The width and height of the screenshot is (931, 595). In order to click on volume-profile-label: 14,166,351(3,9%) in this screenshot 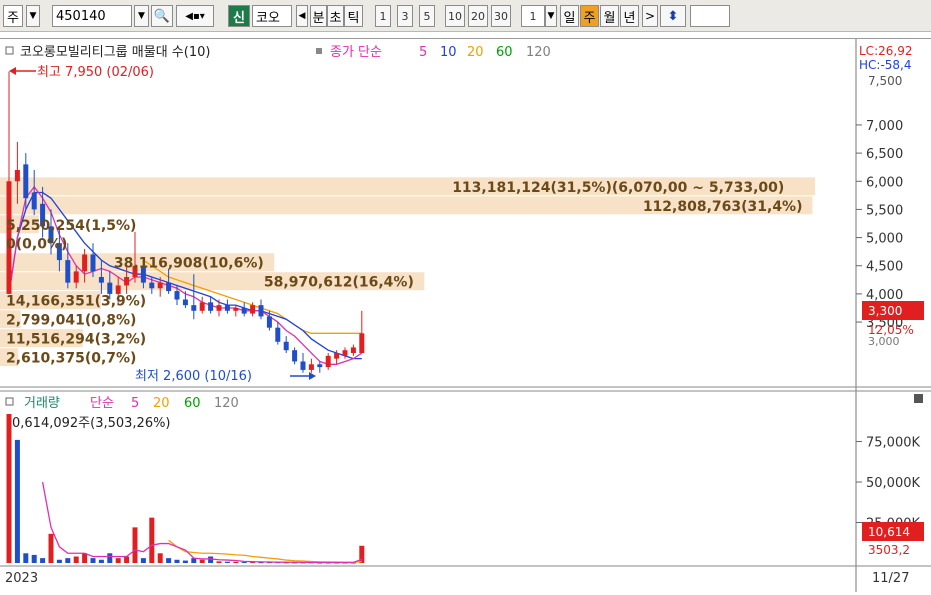, I will do `click(76, 302)`.